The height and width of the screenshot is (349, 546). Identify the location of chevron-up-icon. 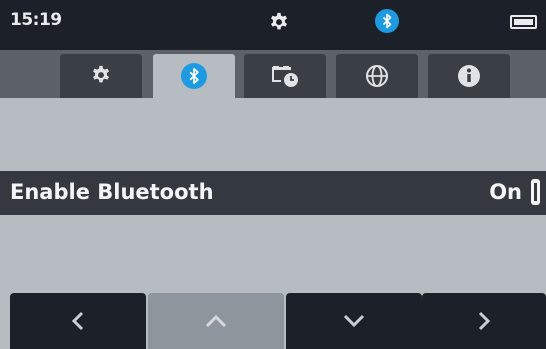
(216, 321).